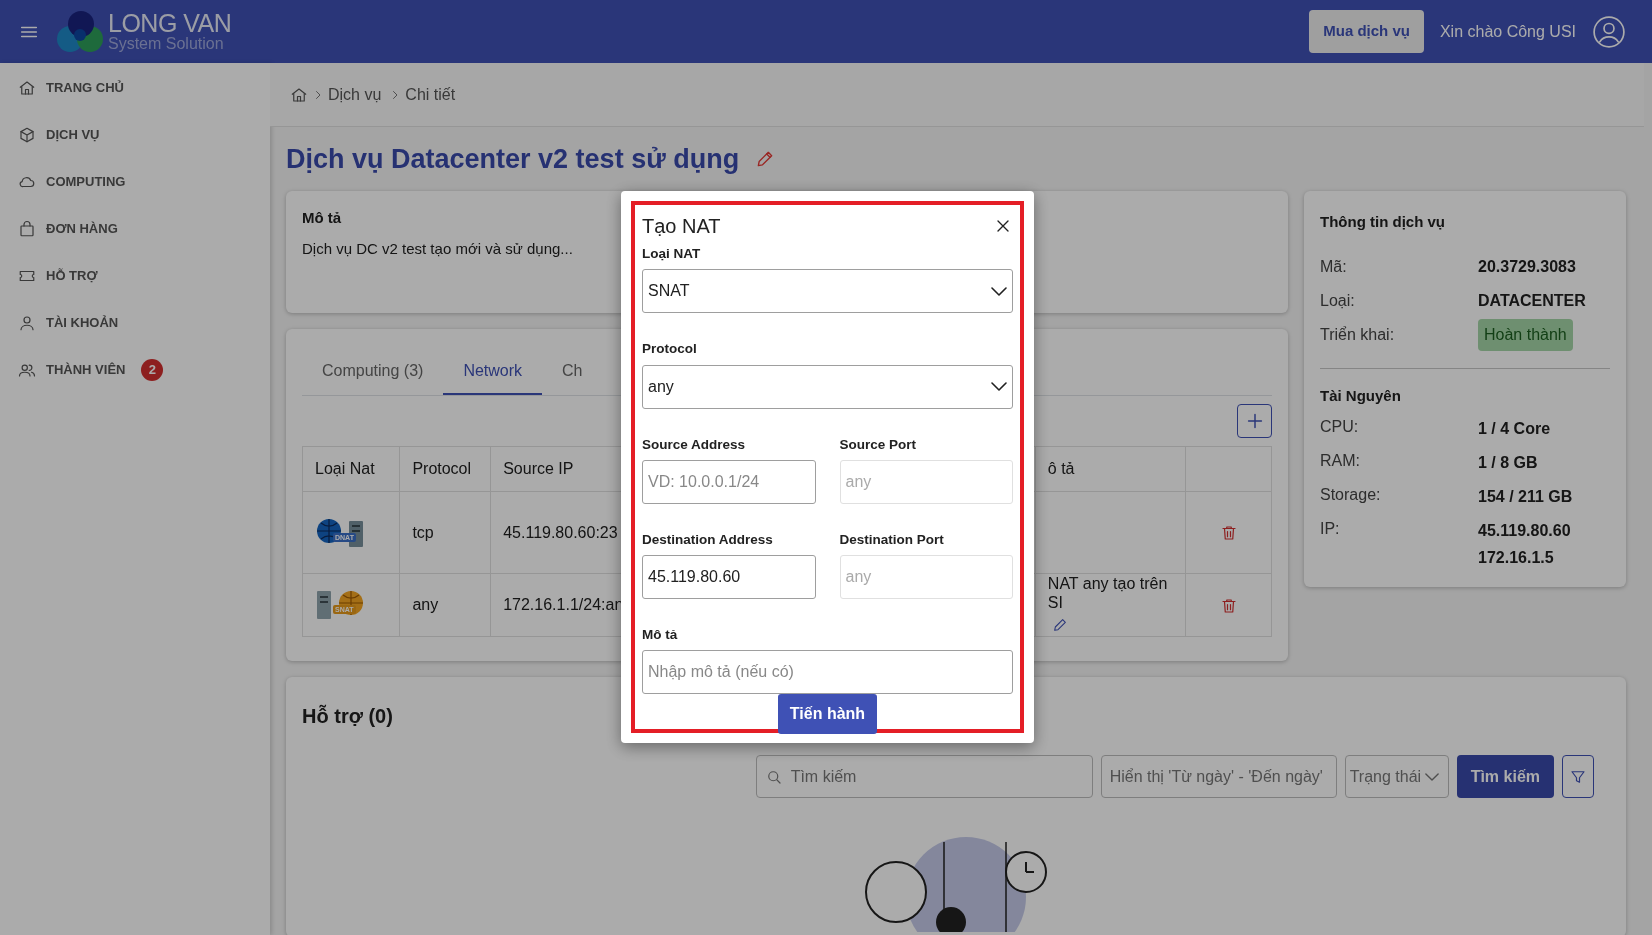 The image size is (1652, 935). I want to click on input-field: 45.119.80.60, so click(729, 577).